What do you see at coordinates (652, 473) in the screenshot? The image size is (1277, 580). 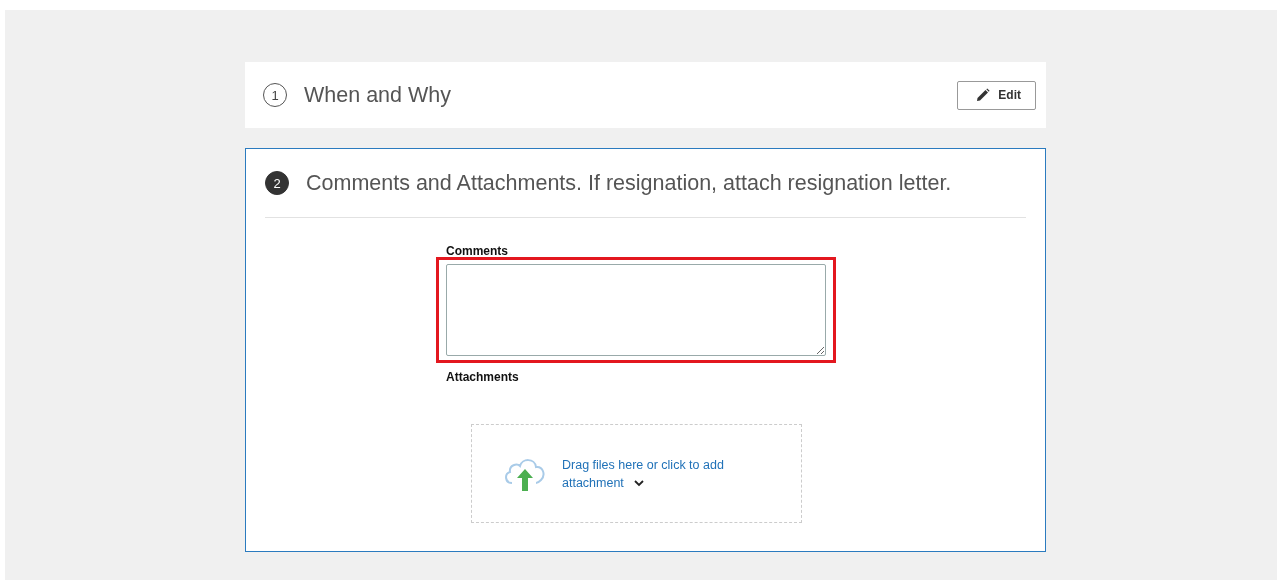 I see `upload-link: Drag files here or click to add attachment` at bounding box center [652, 473].